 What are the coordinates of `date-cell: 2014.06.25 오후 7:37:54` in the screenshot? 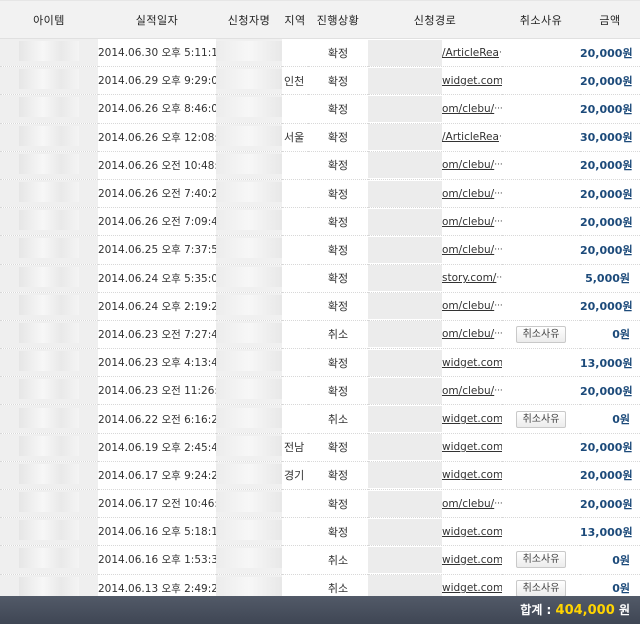 It's located at (157, 250).